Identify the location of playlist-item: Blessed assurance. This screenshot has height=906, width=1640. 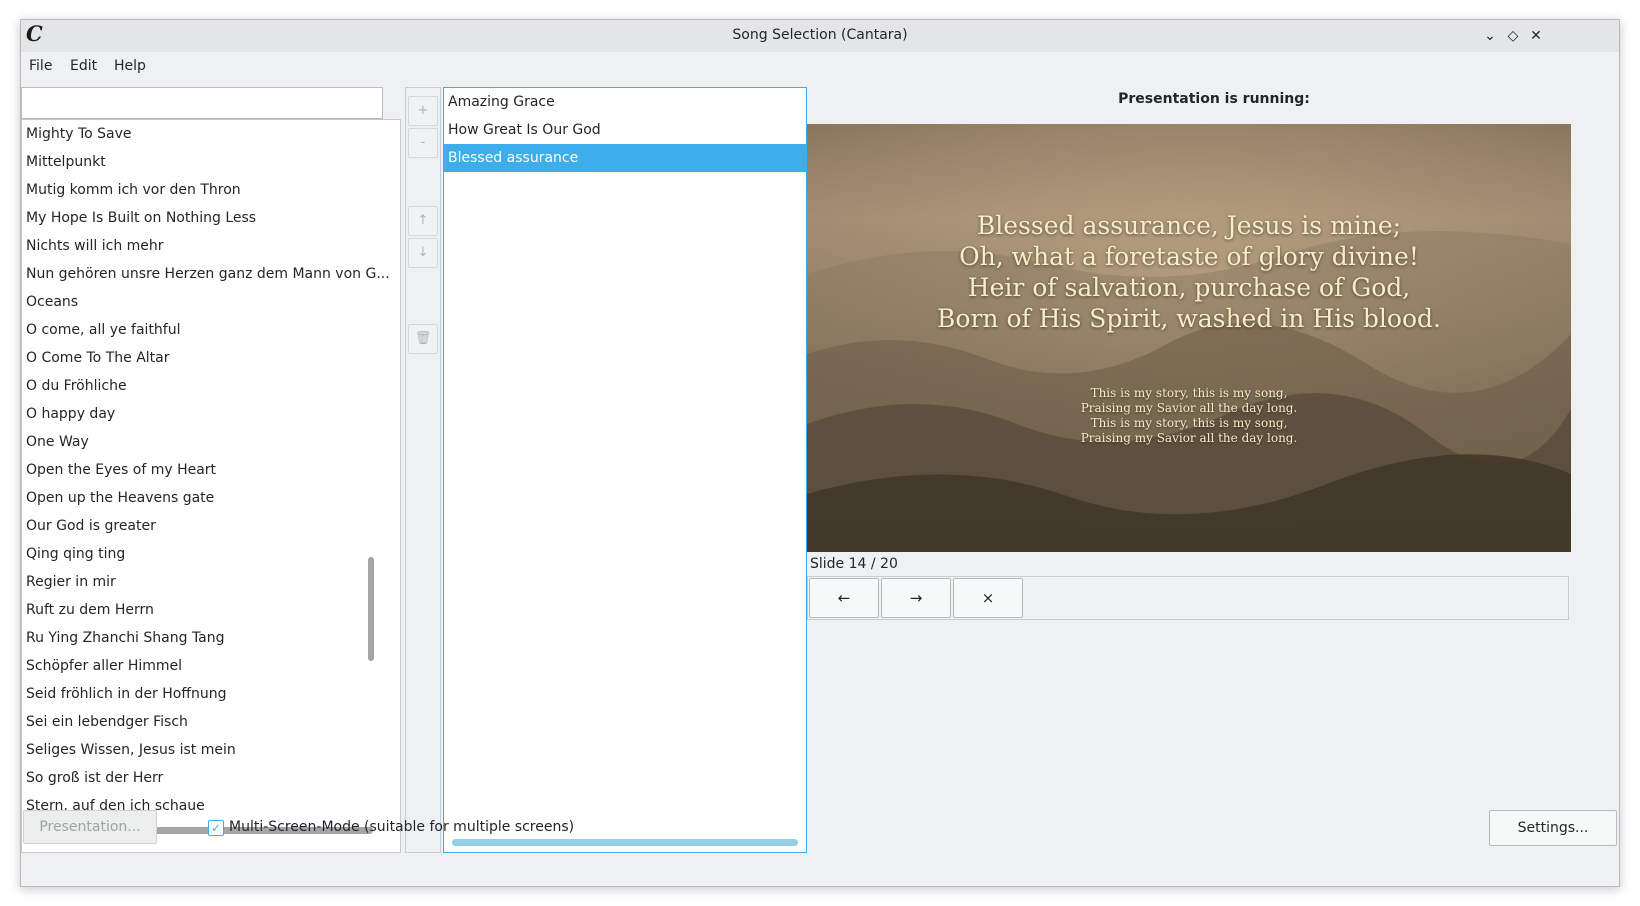
(625, 158).